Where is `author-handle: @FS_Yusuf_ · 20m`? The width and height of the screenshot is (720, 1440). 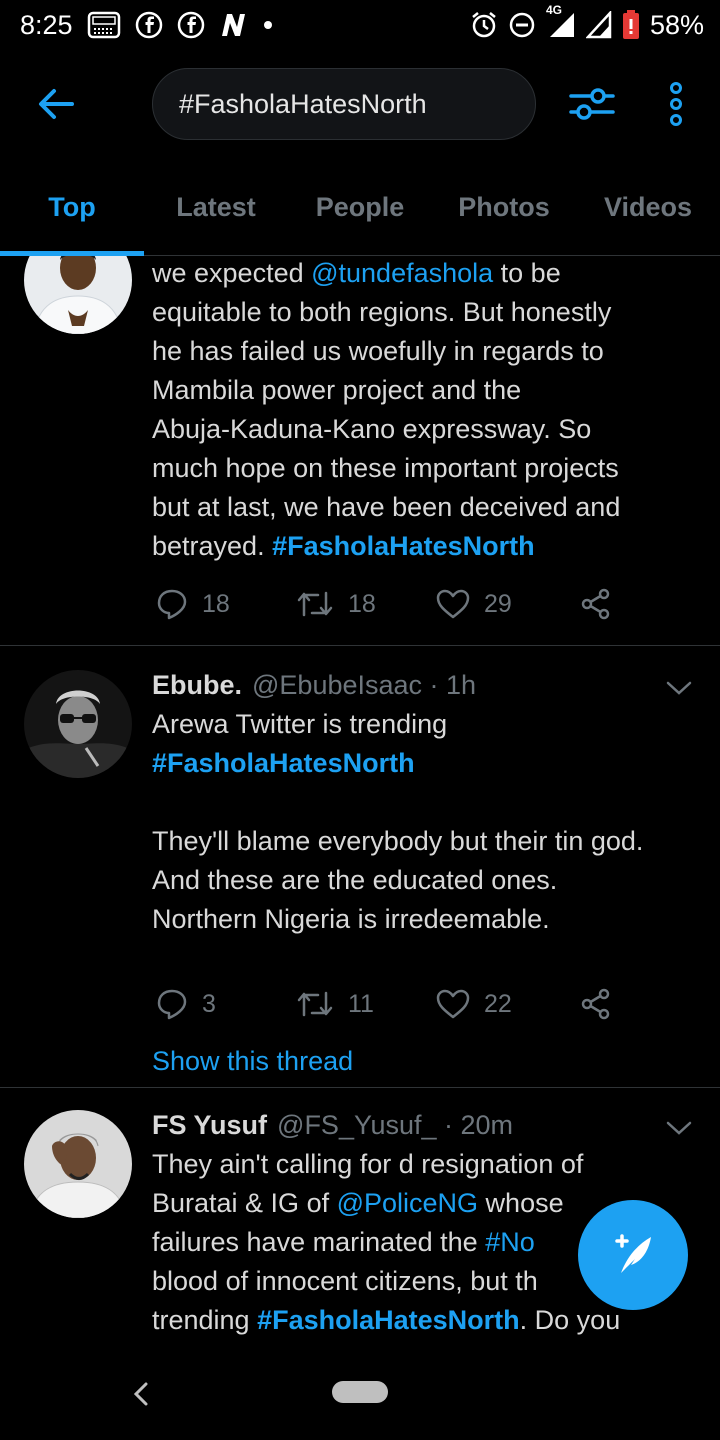
author-handle: @FS_Yusuf_ · 20m is located at coordinates (395, 1125).